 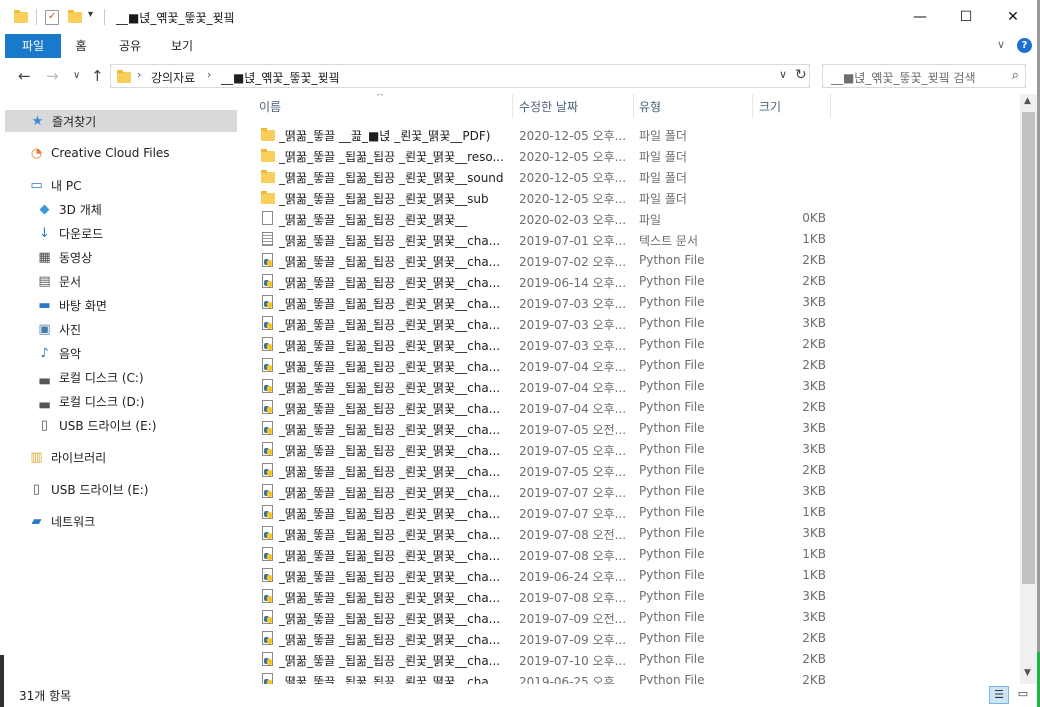 I want to click on close-button: ✕, so click(x=1013, y=17).